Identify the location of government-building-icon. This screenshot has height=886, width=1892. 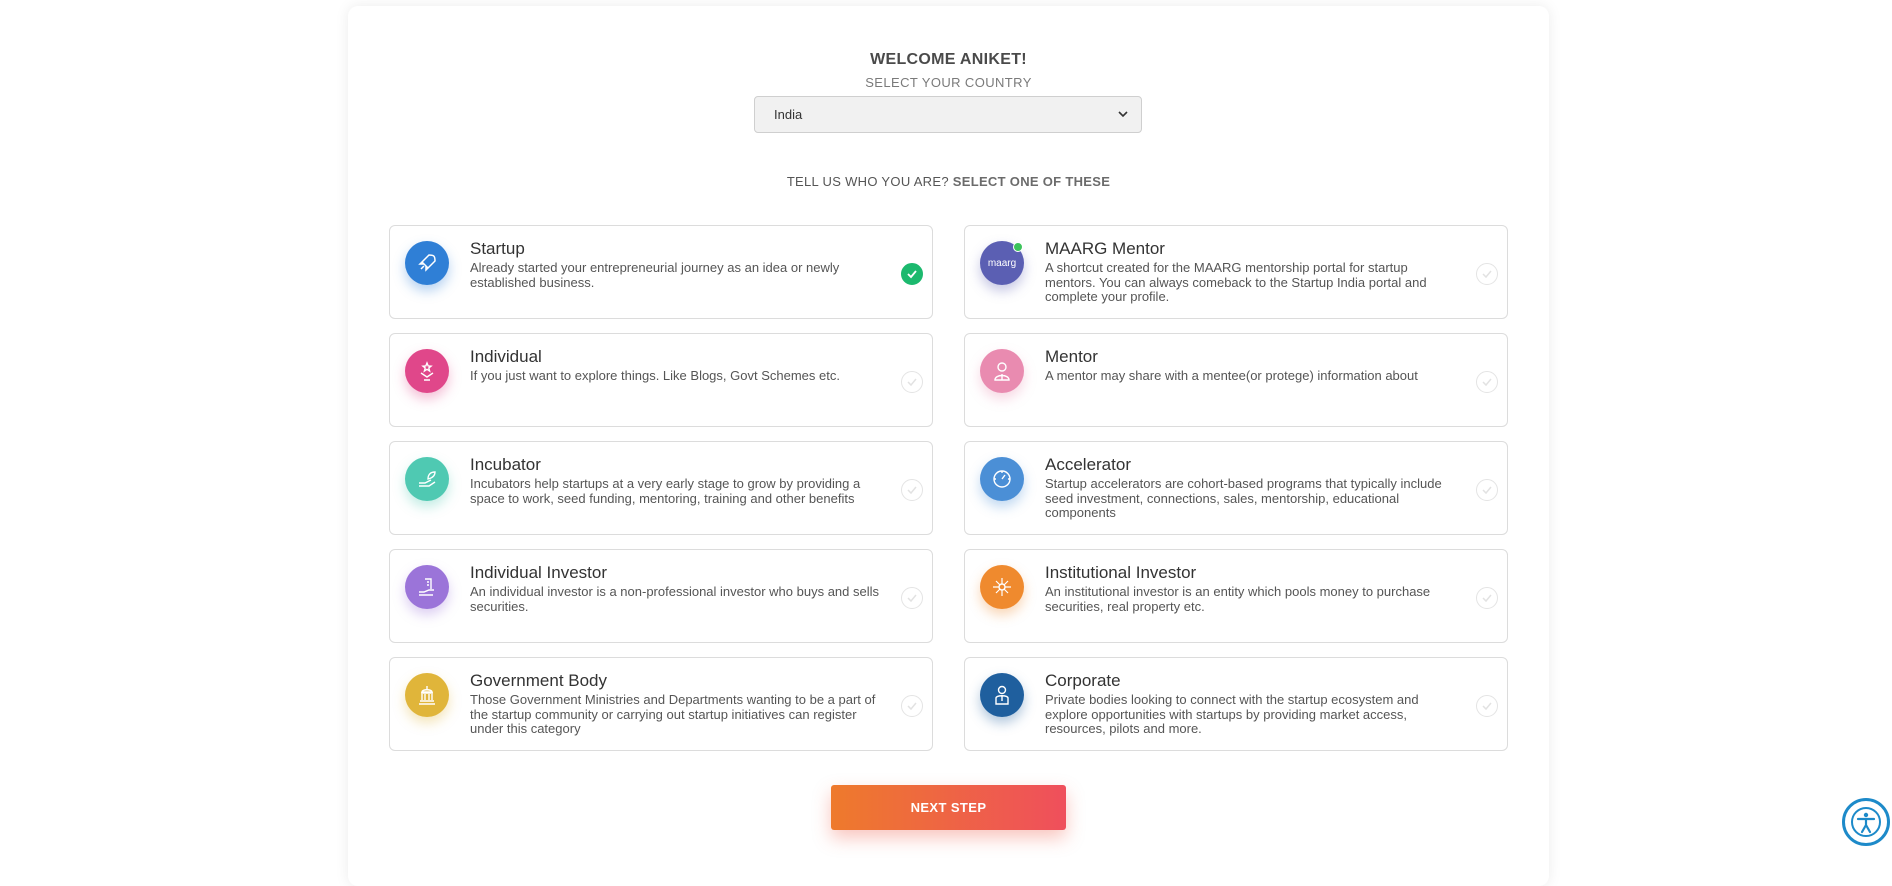
(427, 695).